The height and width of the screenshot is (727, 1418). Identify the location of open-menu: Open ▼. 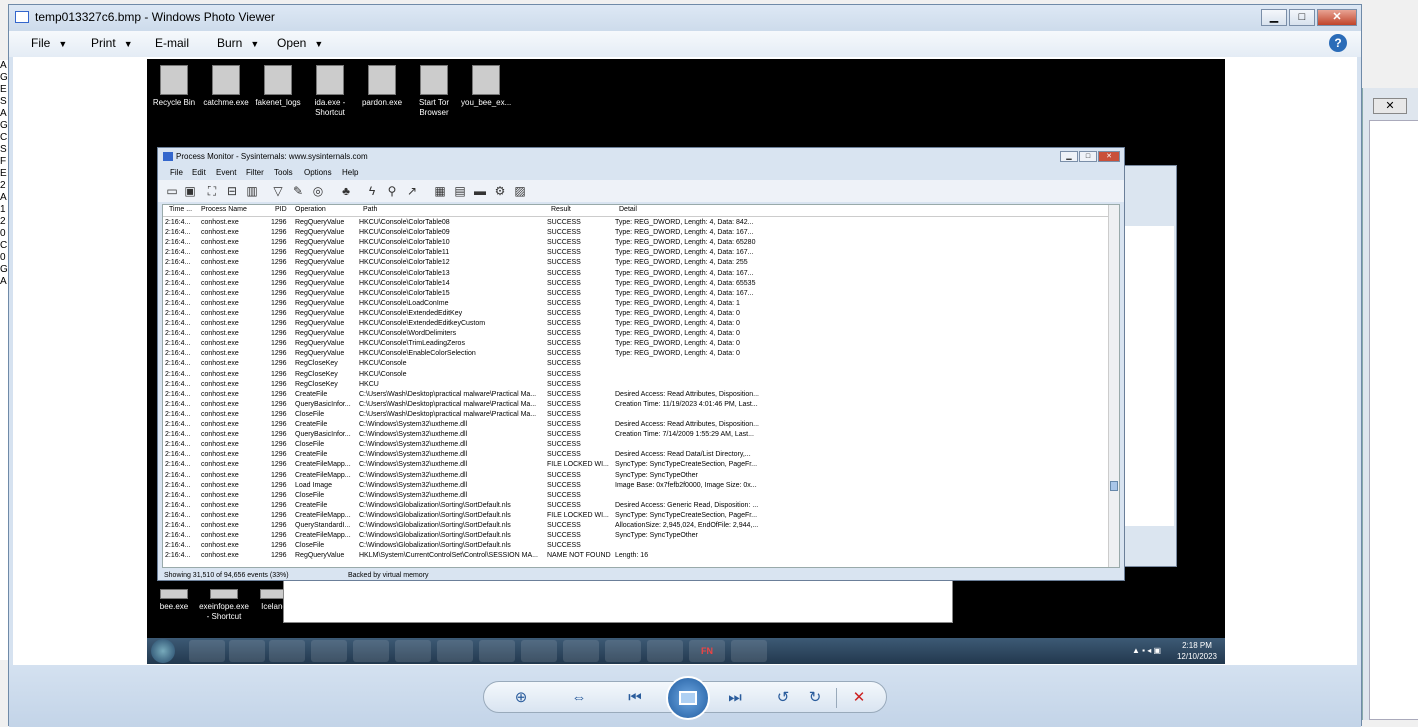
(300, 43).